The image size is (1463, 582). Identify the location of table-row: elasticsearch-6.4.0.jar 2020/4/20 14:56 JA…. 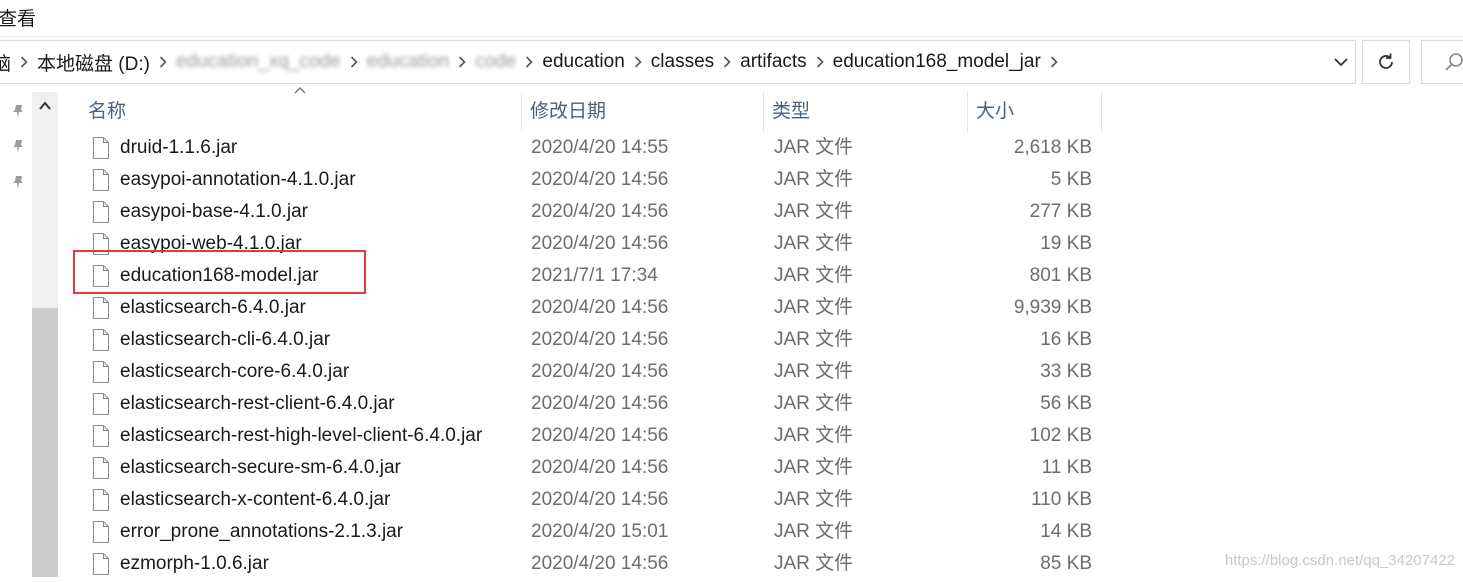
(582, 308).